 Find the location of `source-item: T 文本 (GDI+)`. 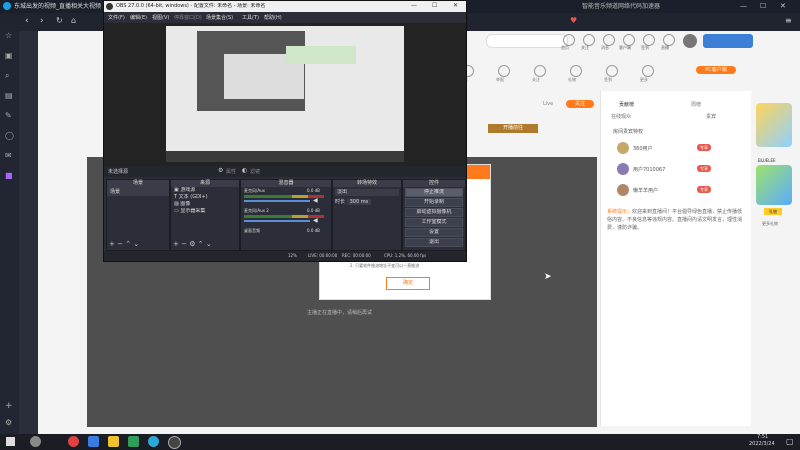

source-item: T 文本 (GDI+) is located at coordinates (205, 197).